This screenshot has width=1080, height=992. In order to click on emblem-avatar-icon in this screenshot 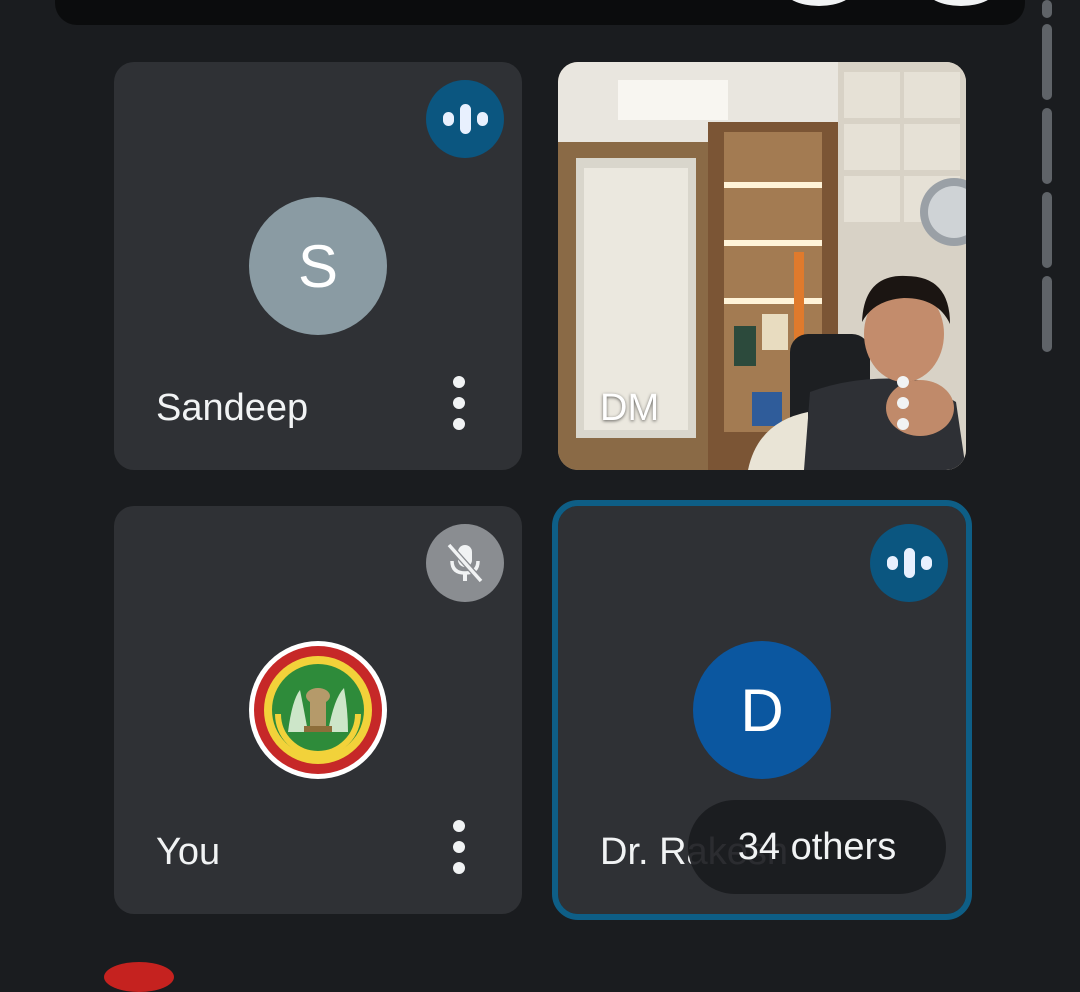, I will do `click(318, 710)`.